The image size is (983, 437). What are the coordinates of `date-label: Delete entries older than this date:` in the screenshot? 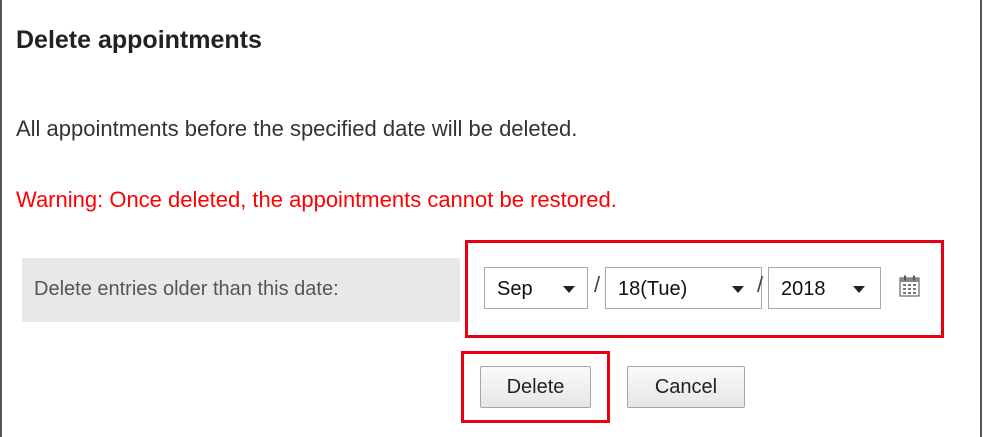 It's located at (186, 289).